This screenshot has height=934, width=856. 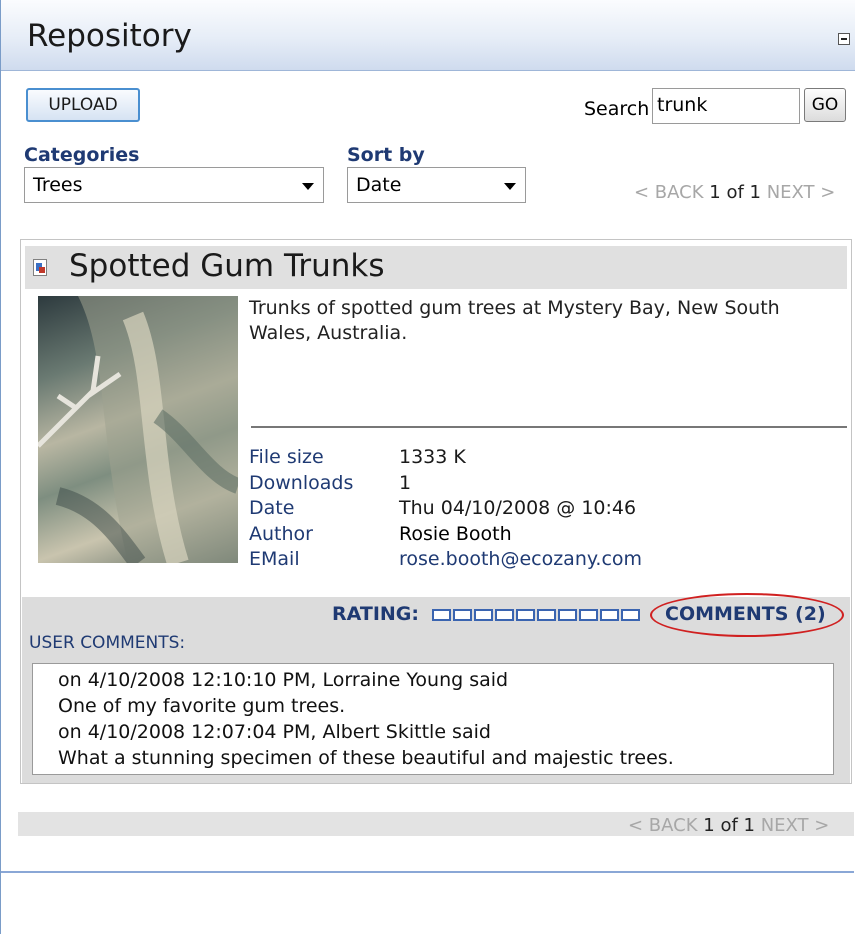 What do you see at coordinates (518, 508) in the screenshot?
I see `date-value: Thu 04/10/2008 @ 10:46` at bounding box center [518, 508].